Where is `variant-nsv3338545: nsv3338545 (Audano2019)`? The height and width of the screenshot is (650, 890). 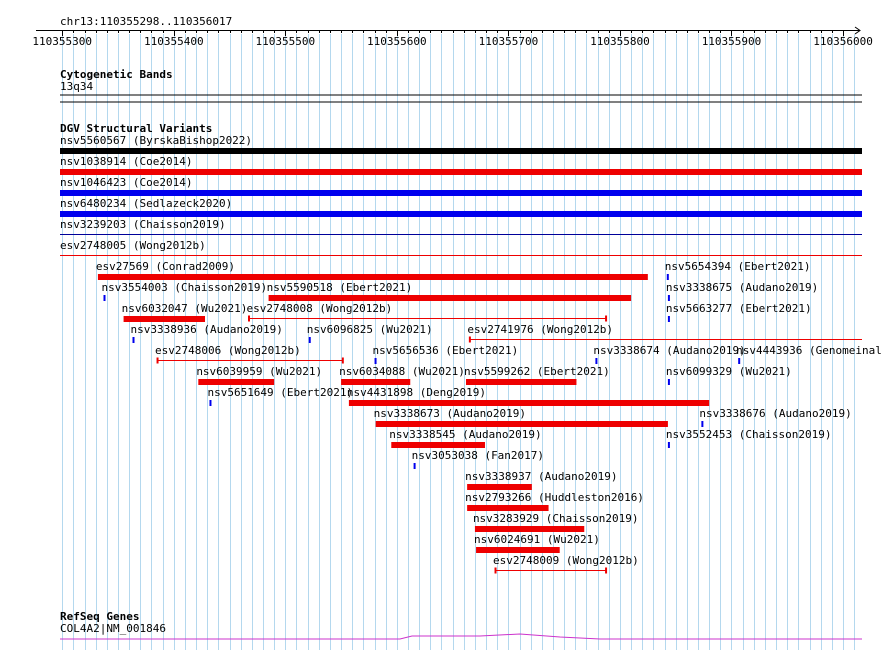 variant-nsv3338545: nsv3338545 (Audano2019) is located at coordinates (465, 438).